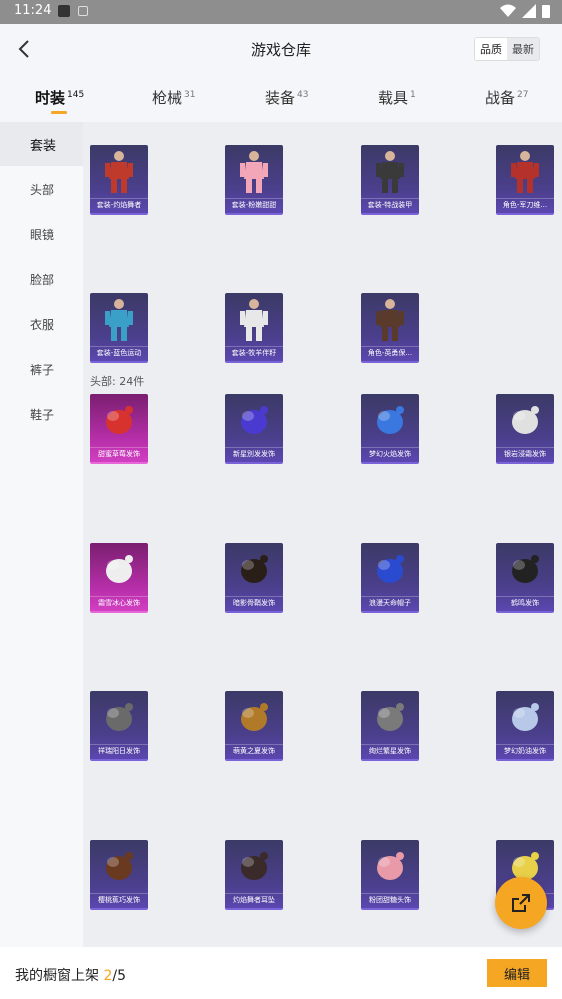 The width and height of the screenshot is (562, 999). Describe the element at coordinates (254, 172) in the screenshot. I see `pink-twin-outfit-icon` at that location.